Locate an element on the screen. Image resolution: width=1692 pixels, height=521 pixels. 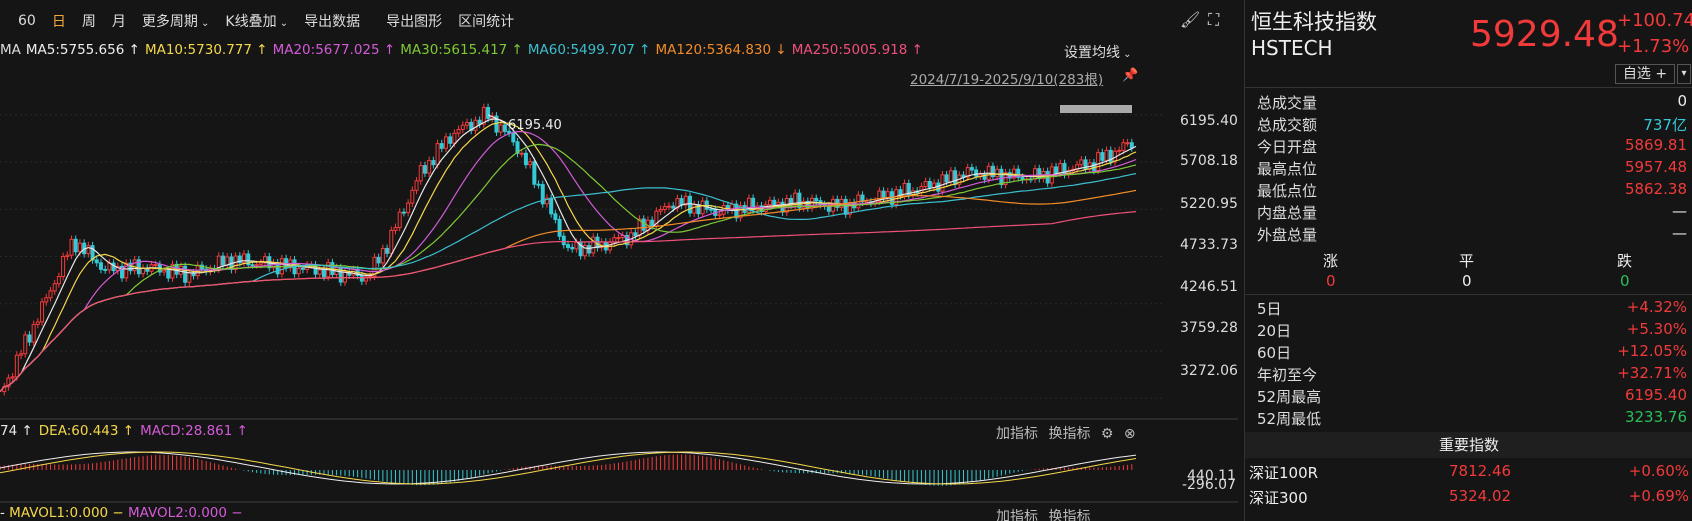
stat-row: 最高点位 5957.48 is located at coordinates (1472, 169).